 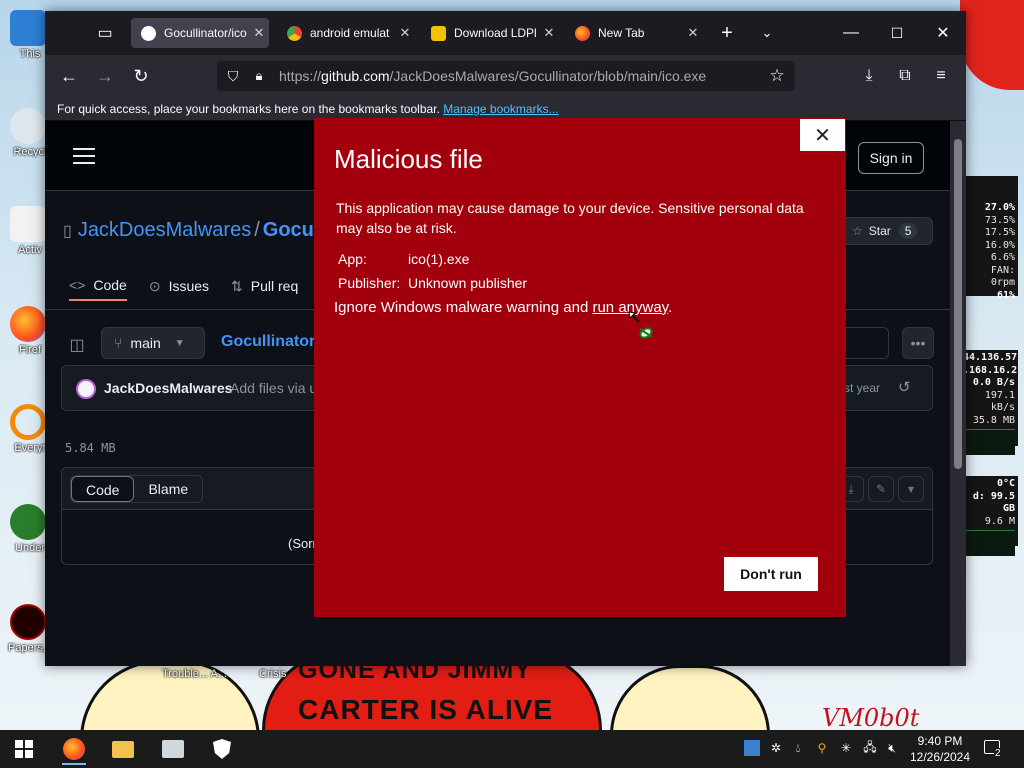 I want to click on menu-hamburger-icon: ≡, so click(x=941, y=76).